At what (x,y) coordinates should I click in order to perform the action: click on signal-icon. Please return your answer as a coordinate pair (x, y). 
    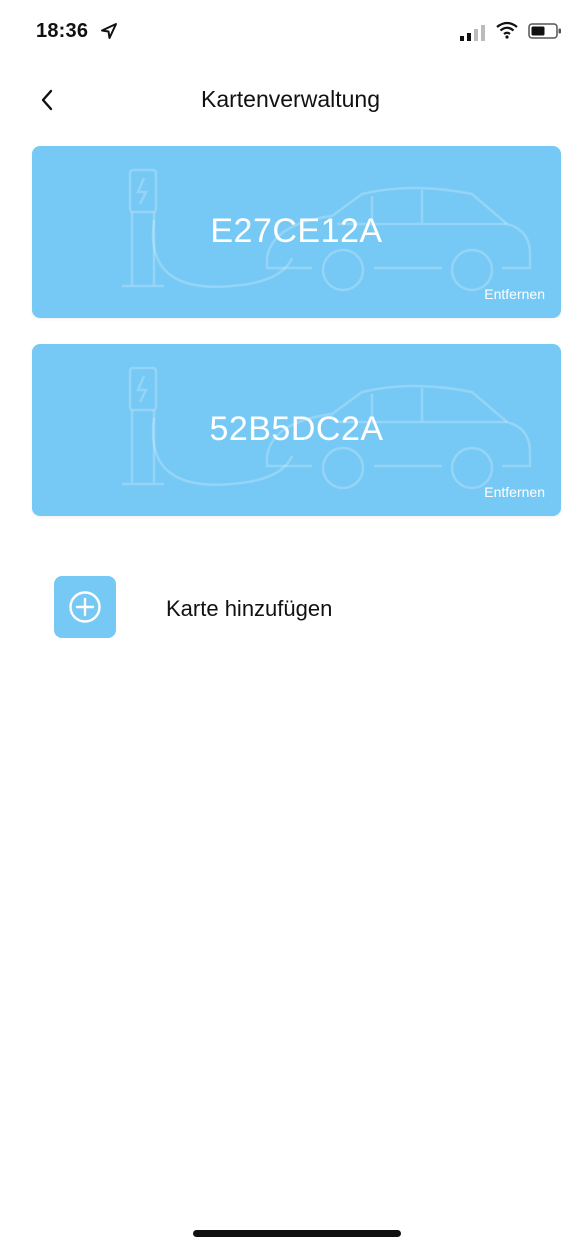
    Looking at the image, I should click on (472, 33).